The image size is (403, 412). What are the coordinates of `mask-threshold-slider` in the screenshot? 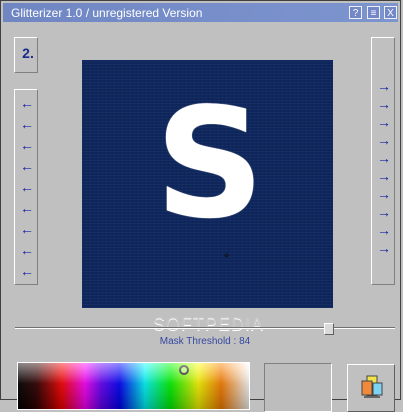 It's located at (205, 329).